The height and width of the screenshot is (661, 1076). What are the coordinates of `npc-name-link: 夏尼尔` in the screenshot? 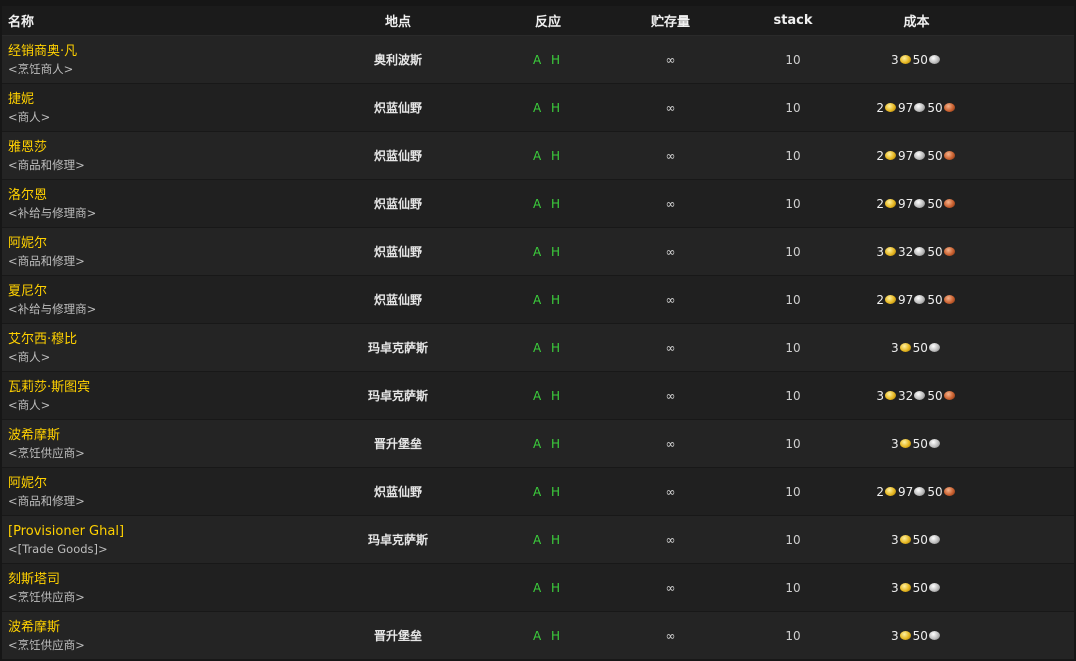 It's located at (158, 292).